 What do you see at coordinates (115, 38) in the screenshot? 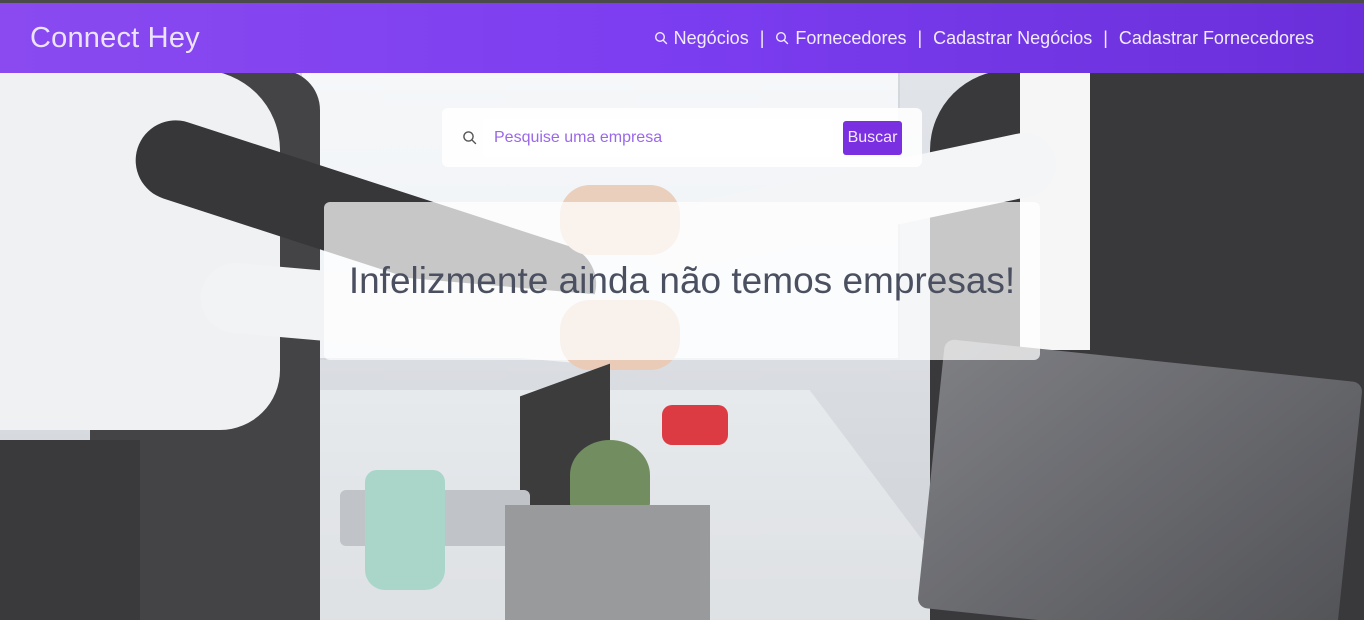
I see `brand-logo: Connect Hey` at bounding box center [115, 38].